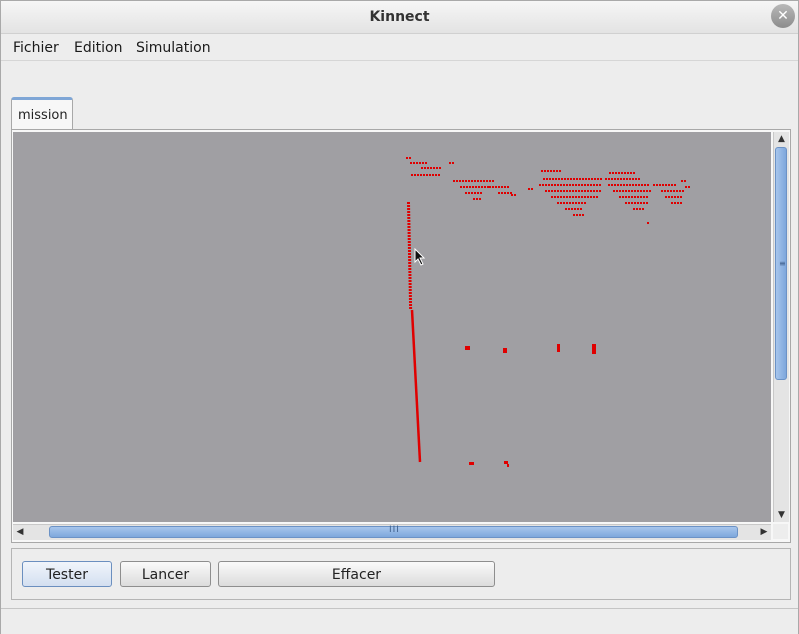 The height and width of the screenshot is (634, 799). Describe the element at coordinates (781, 515) in the screenshot. I see `chevron-down-icon: ▼` at that location.